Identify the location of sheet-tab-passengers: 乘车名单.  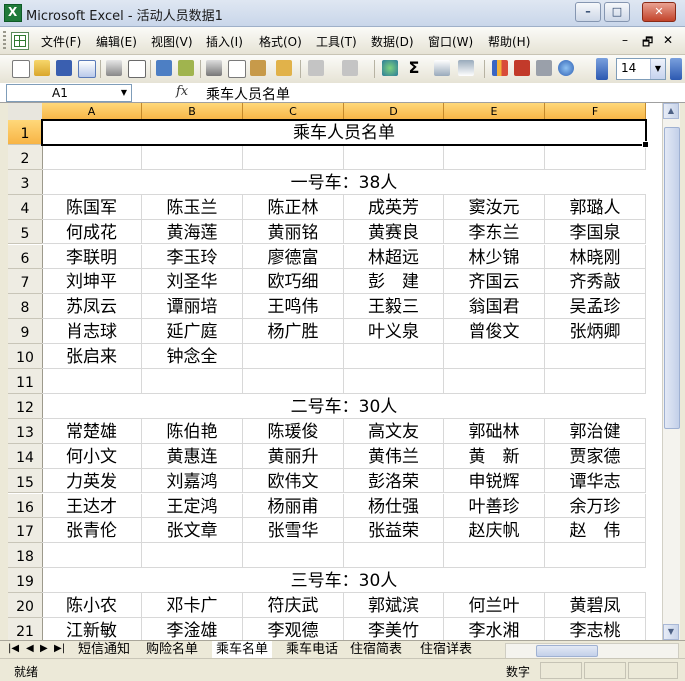
(242, 650).